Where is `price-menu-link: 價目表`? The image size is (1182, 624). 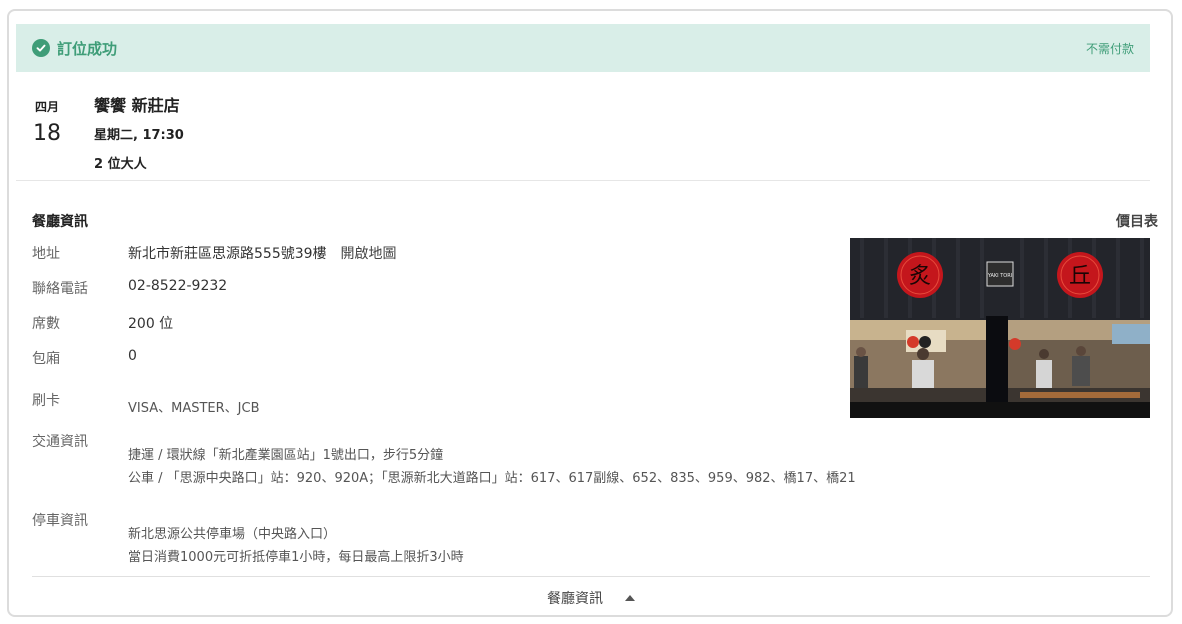
price-menu-link: 價目表 is located at coordinates (1137, 221).